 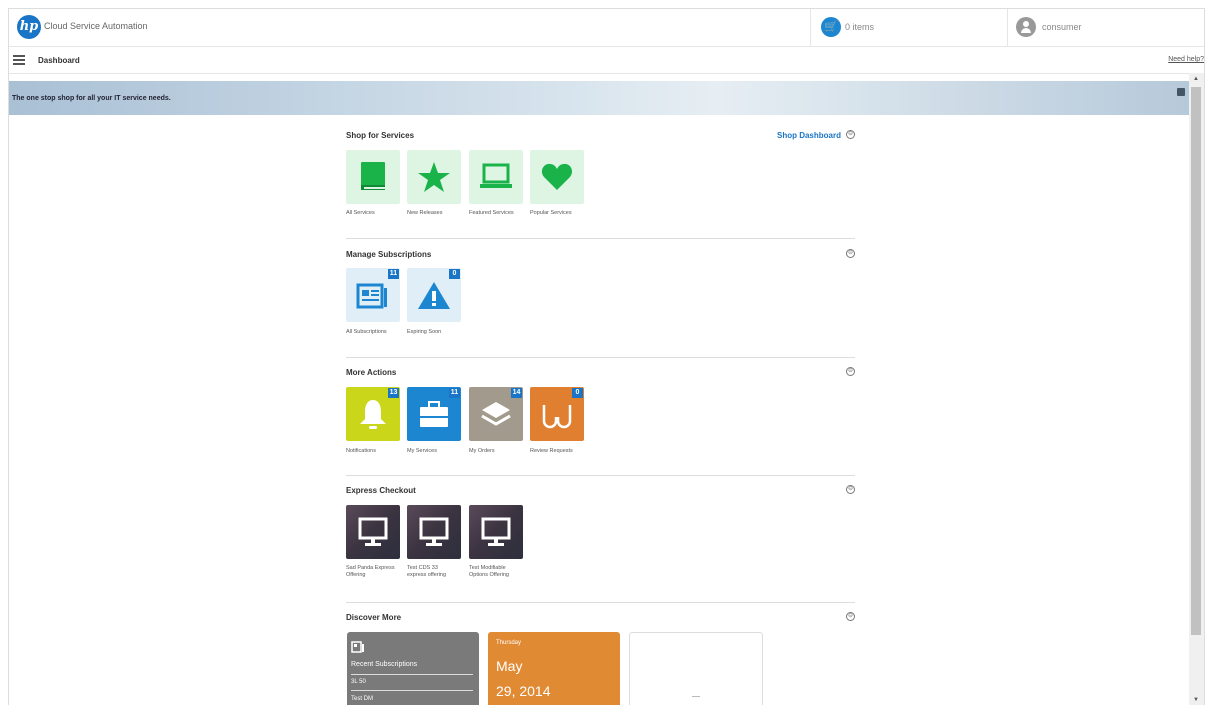 What do you see at coordinates (371, 372) in the screenshot?
I see `section-title: More Actions` at bounding box center [371, 372].